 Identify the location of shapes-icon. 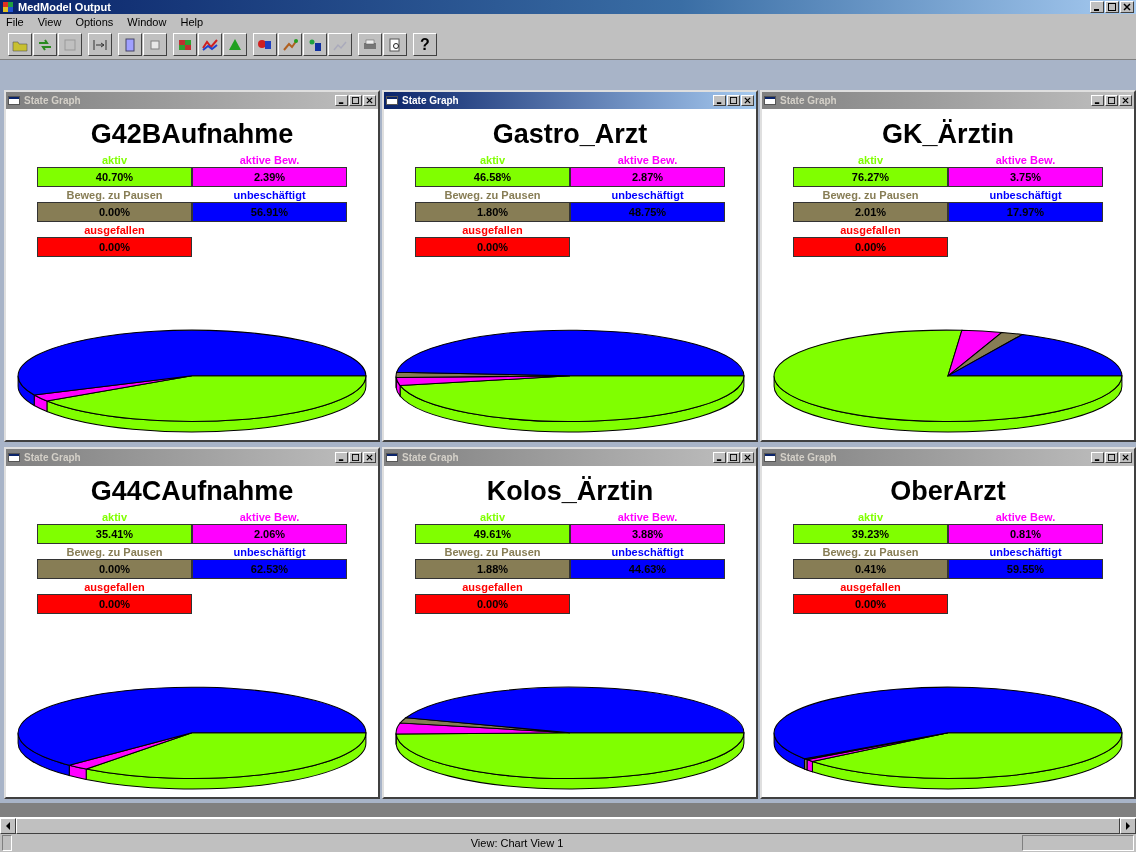
(315, 44).